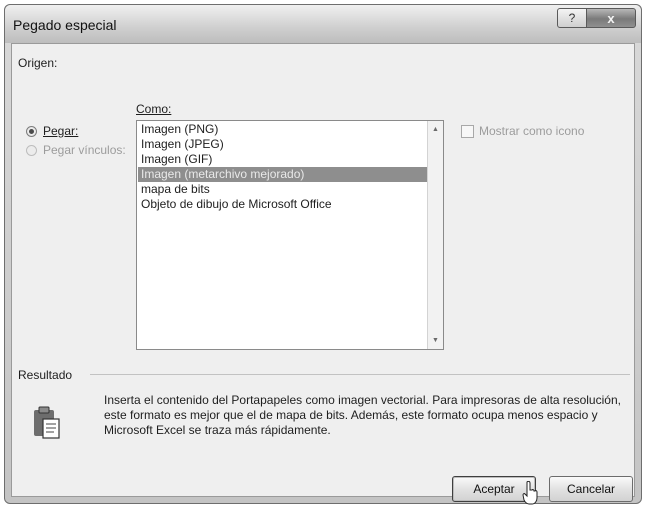  I want to click on close-icon: x, so click(611, 18).